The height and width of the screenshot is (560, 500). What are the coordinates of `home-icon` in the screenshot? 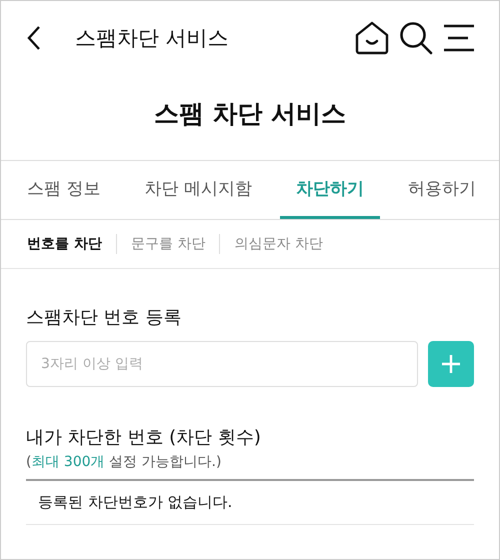 It's located at (372, 38).